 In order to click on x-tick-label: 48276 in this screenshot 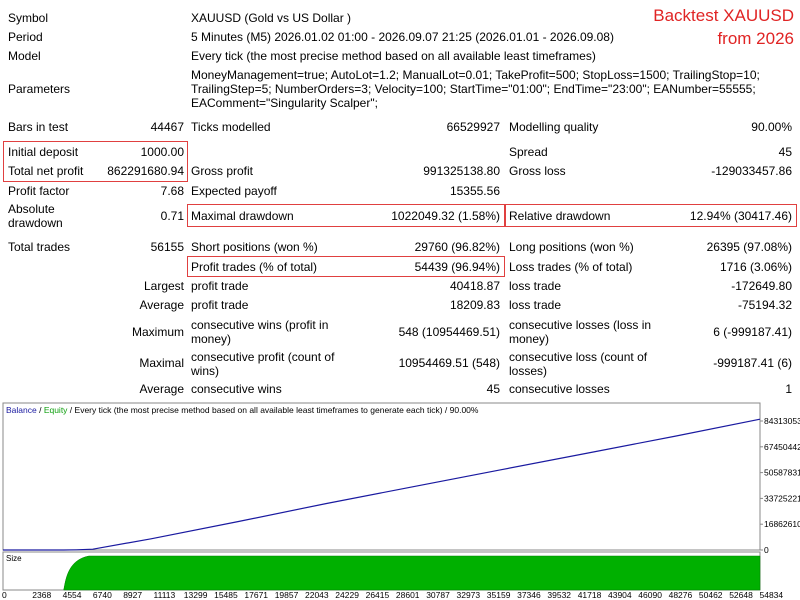, I will do `click(681, 595)`.